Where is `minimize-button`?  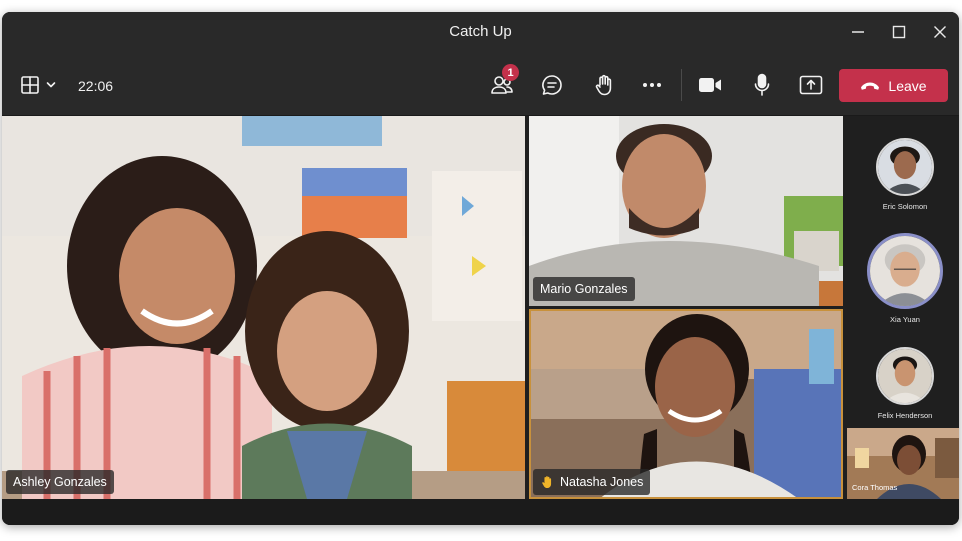
minimize-button is located at coordinates (858, 32).